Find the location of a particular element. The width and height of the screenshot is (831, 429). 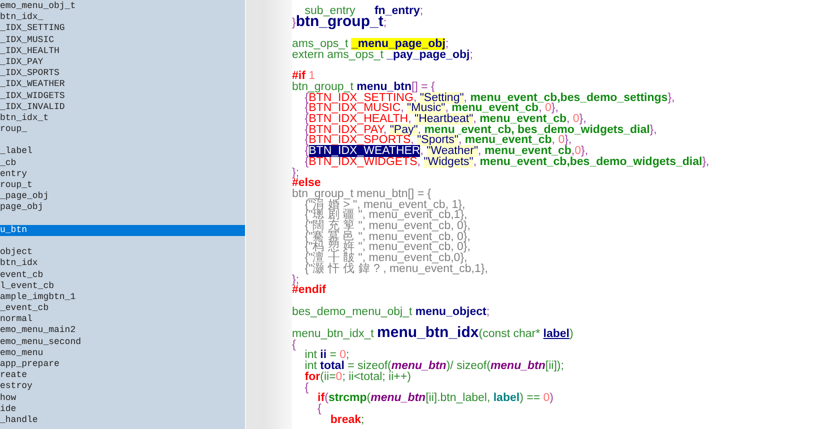

code-line: btn_group_t menu_btn[] = { is located at coordinates (362, 194).